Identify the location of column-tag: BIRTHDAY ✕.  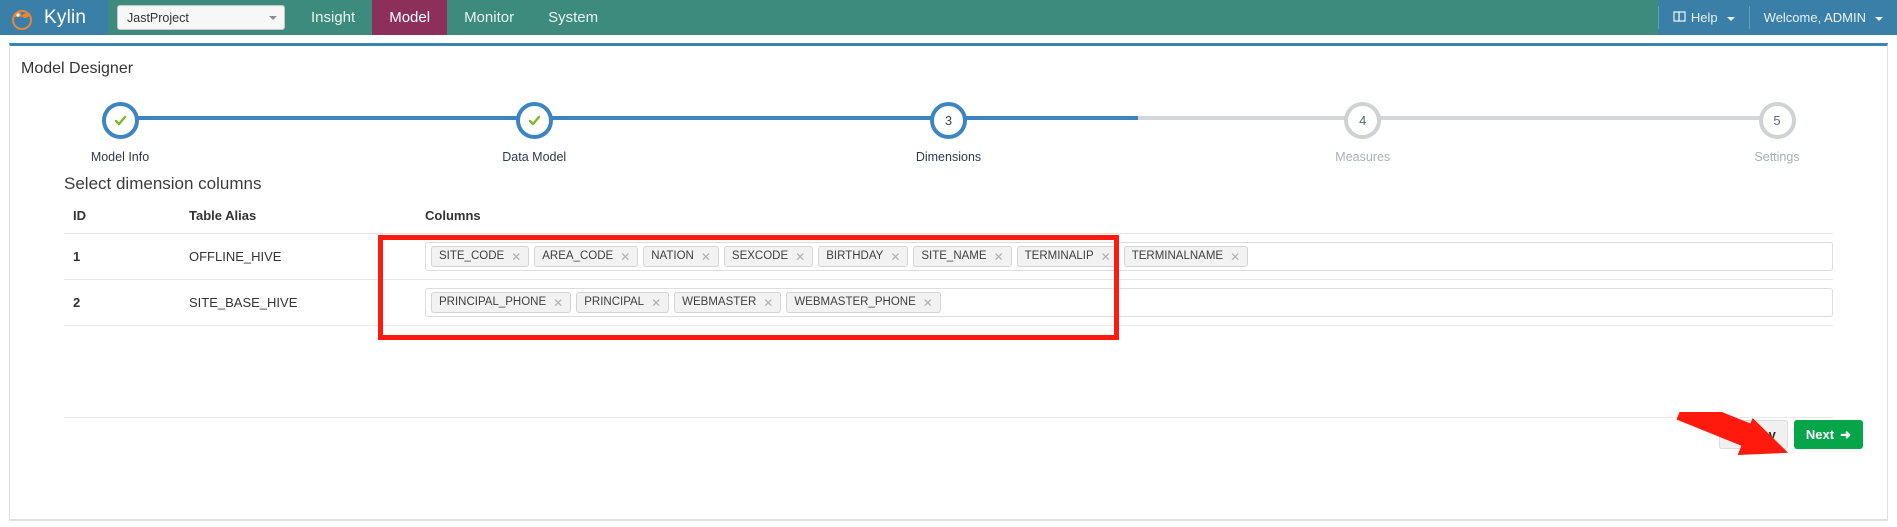
(863, 256).